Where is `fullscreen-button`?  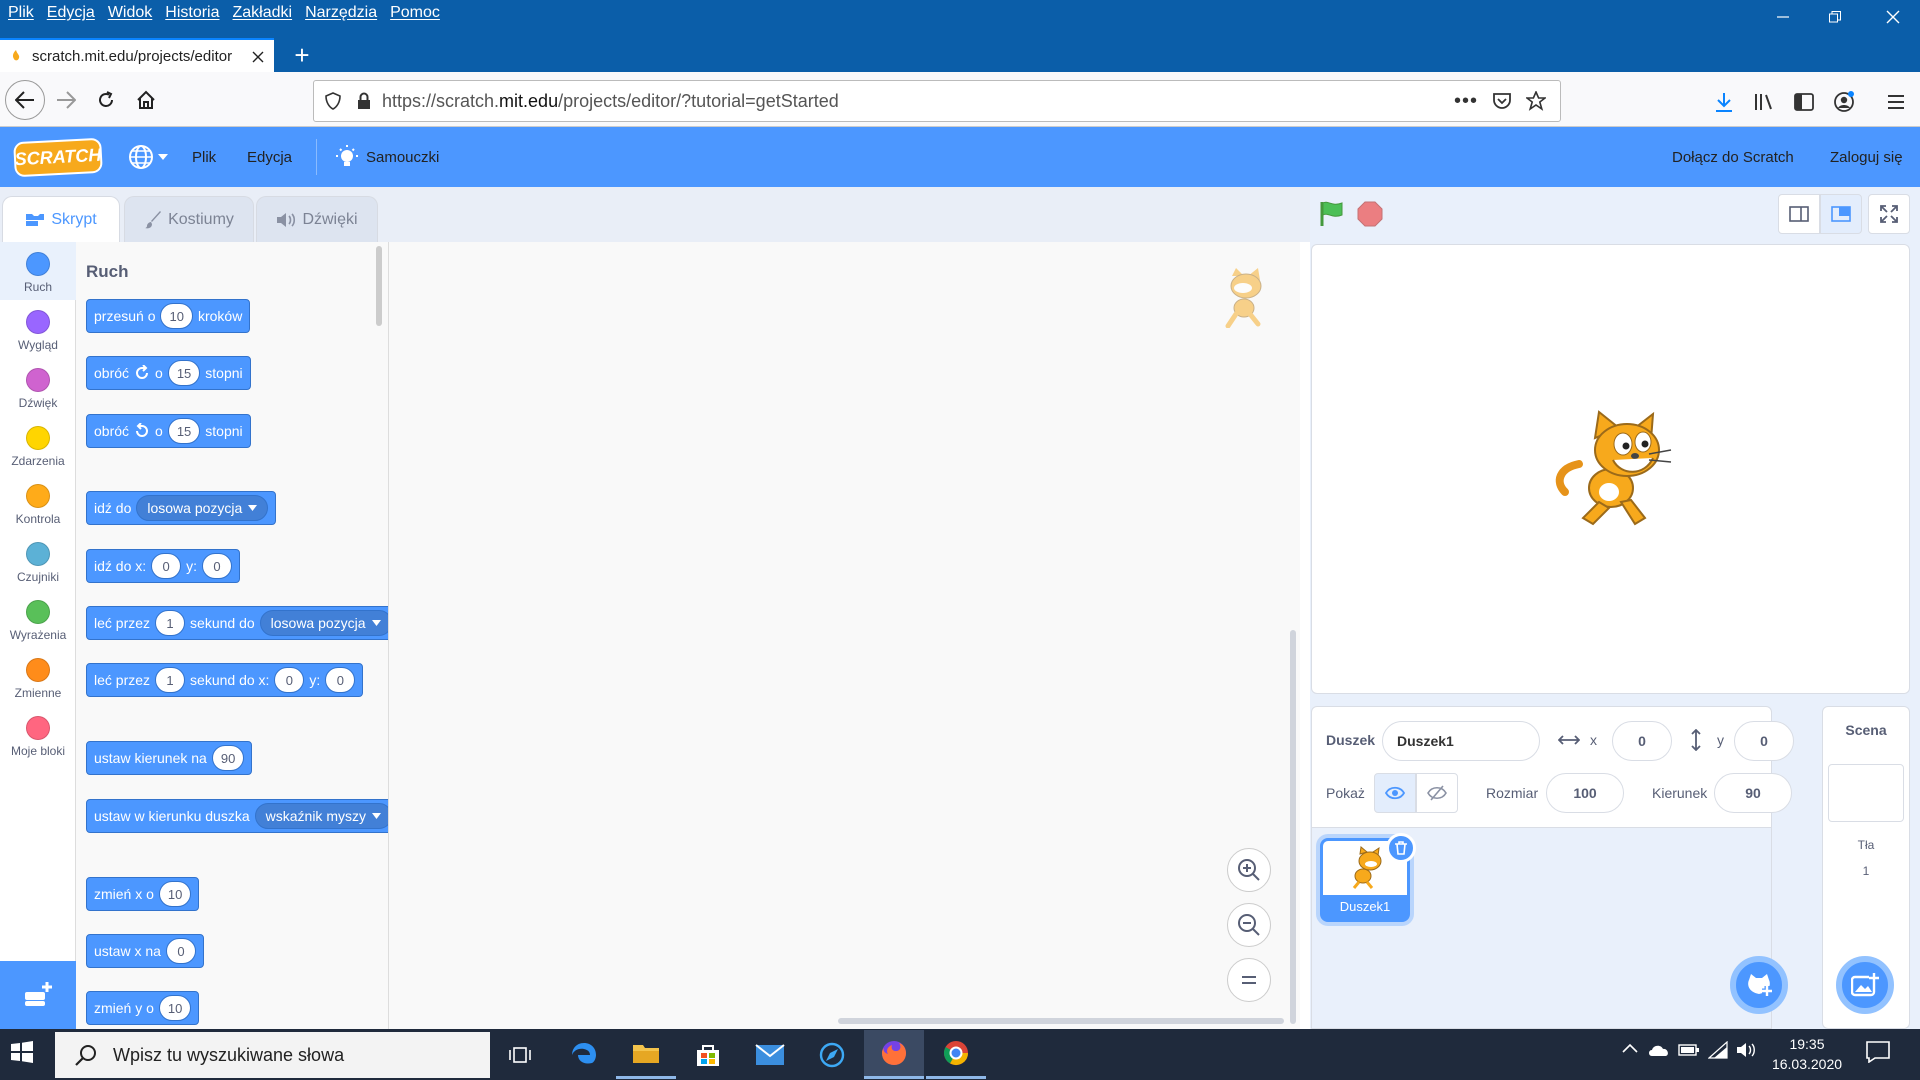 fullscreen-button is located at coordinates (1889, 214).